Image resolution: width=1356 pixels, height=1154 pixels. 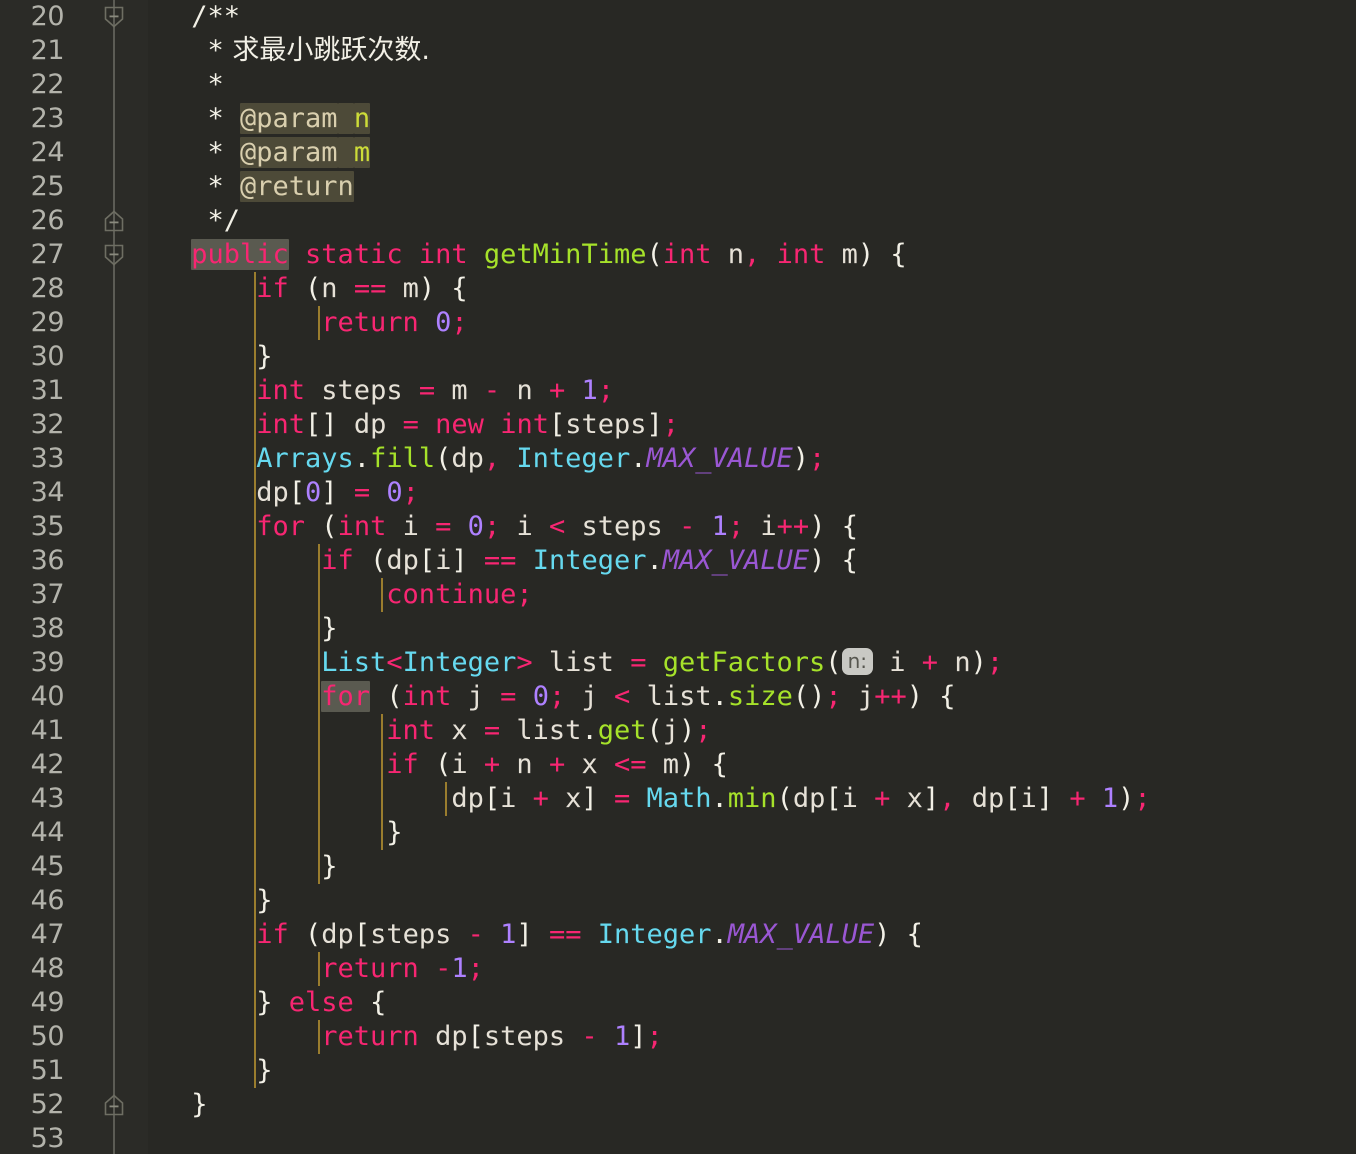 What do you see at coordinates (174, 85) in the screenshot?
I see `code-line: *` at bounding box center [174, 85].